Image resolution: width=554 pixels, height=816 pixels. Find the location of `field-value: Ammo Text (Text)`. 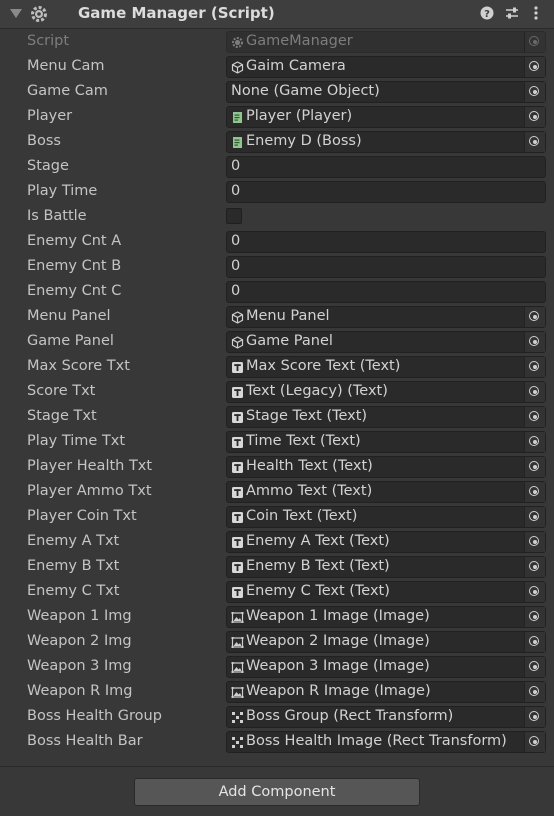

field-value: Ammo Text (Text) is located at coordinates (309, 491).